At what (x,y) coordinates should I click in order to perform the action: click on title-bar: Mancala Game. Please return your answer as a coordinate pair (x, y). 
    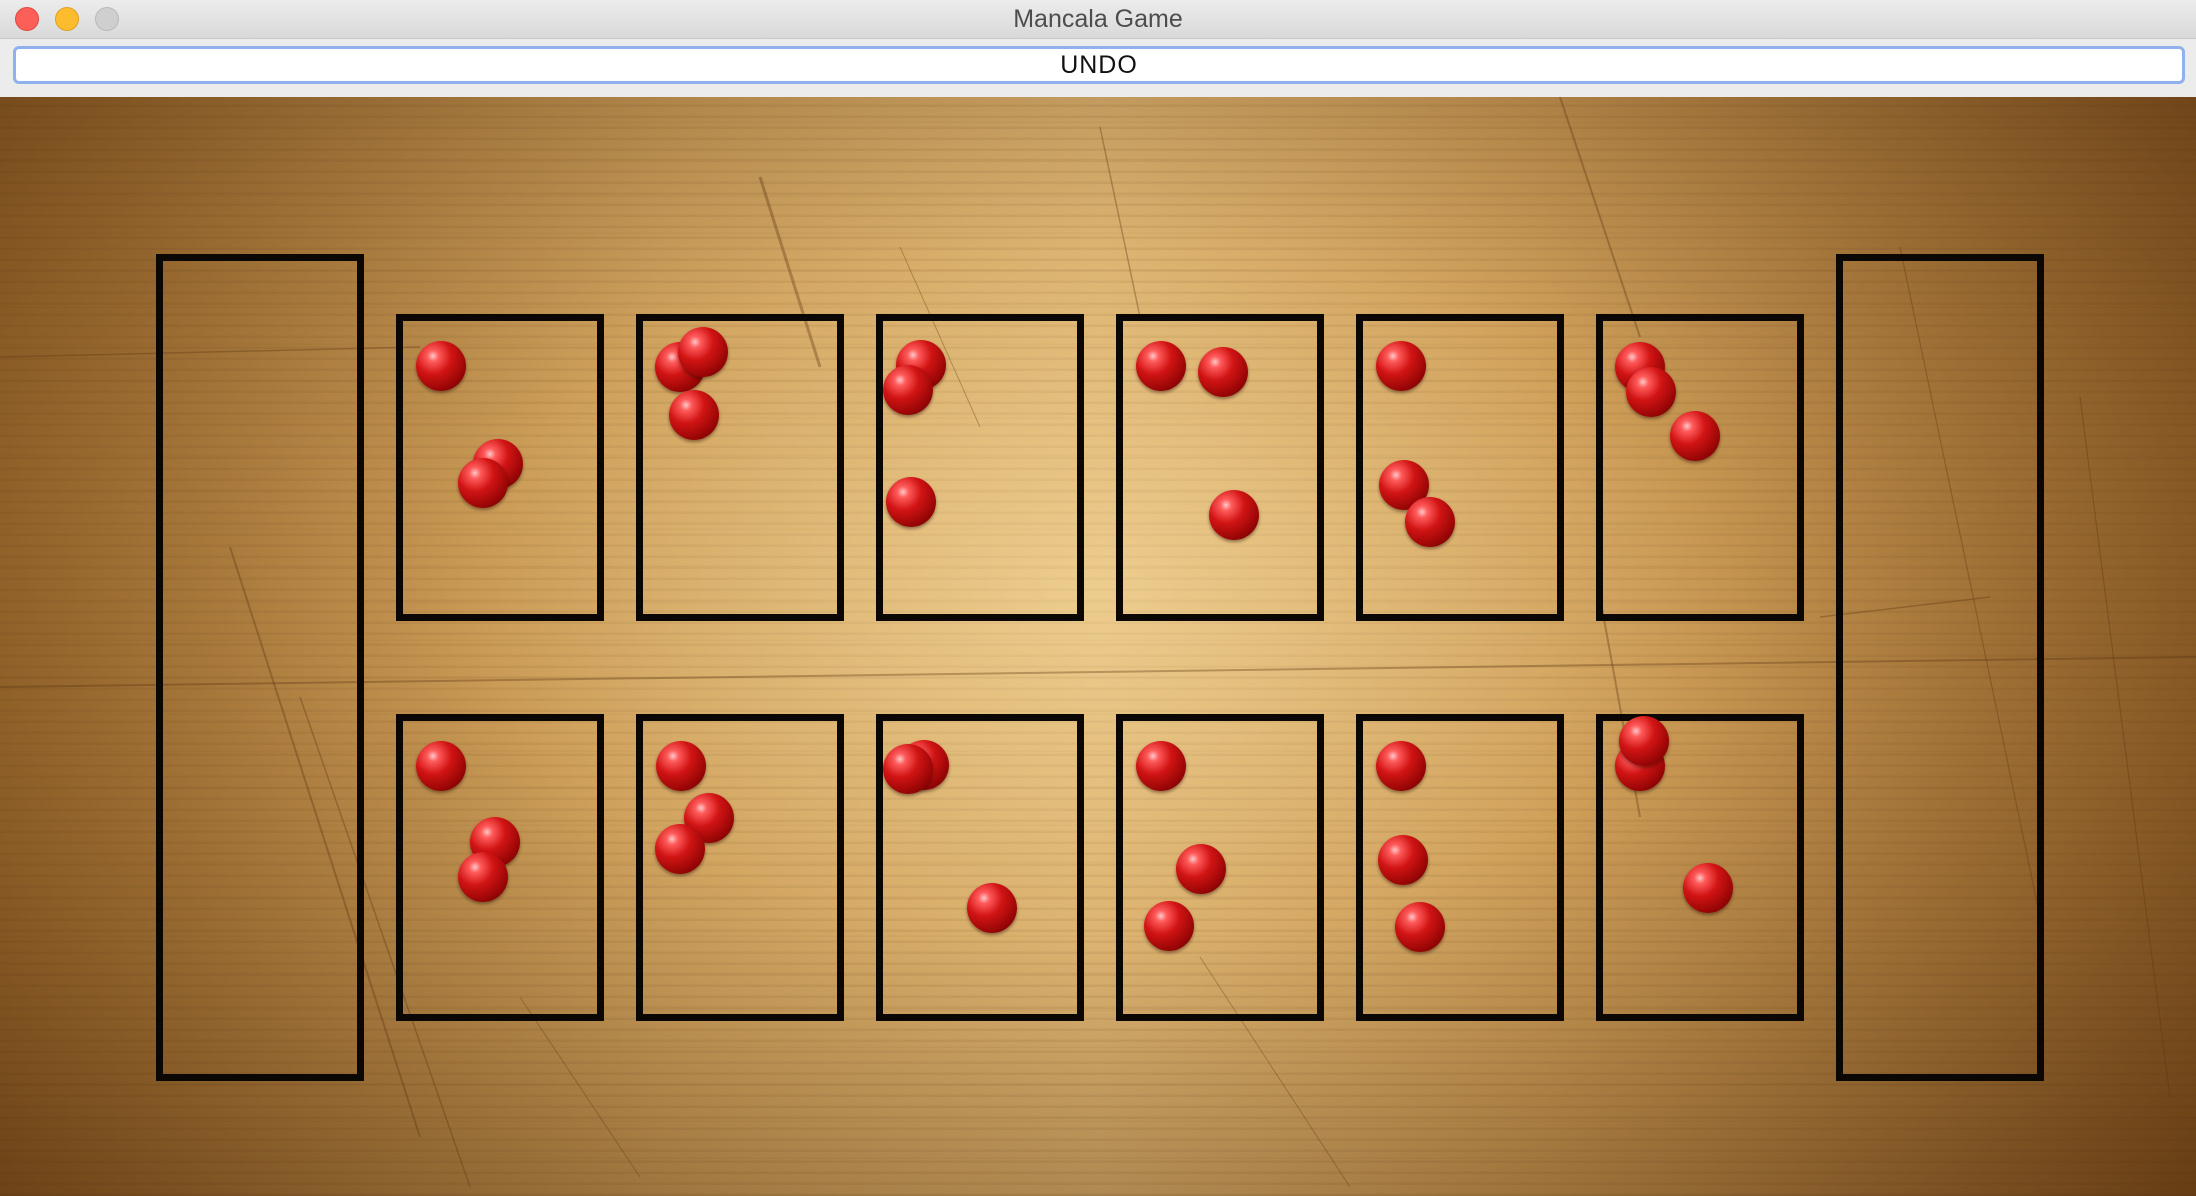
    Looking at the image, I should click on (1098, 19).